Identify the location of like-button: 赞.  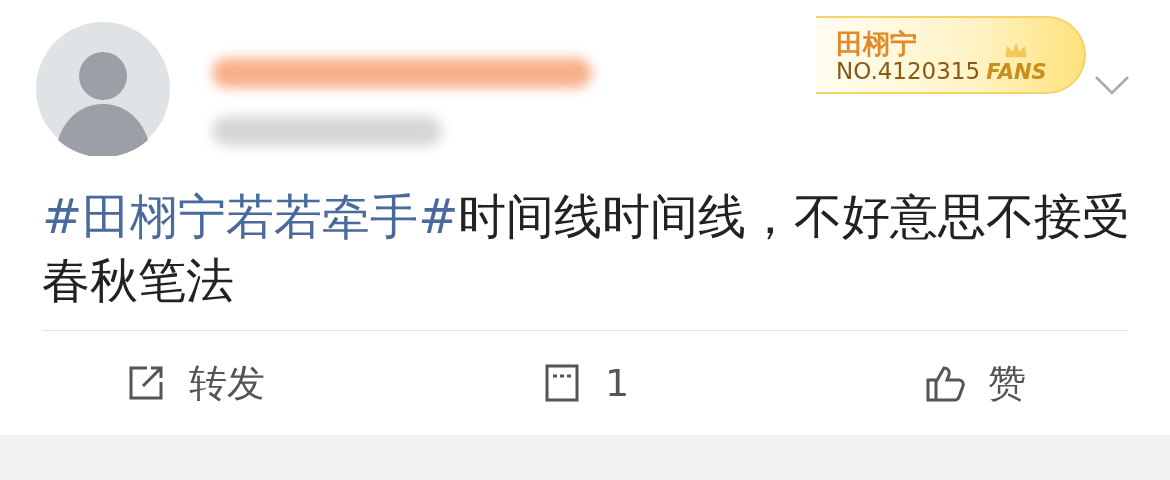
(975, 383).